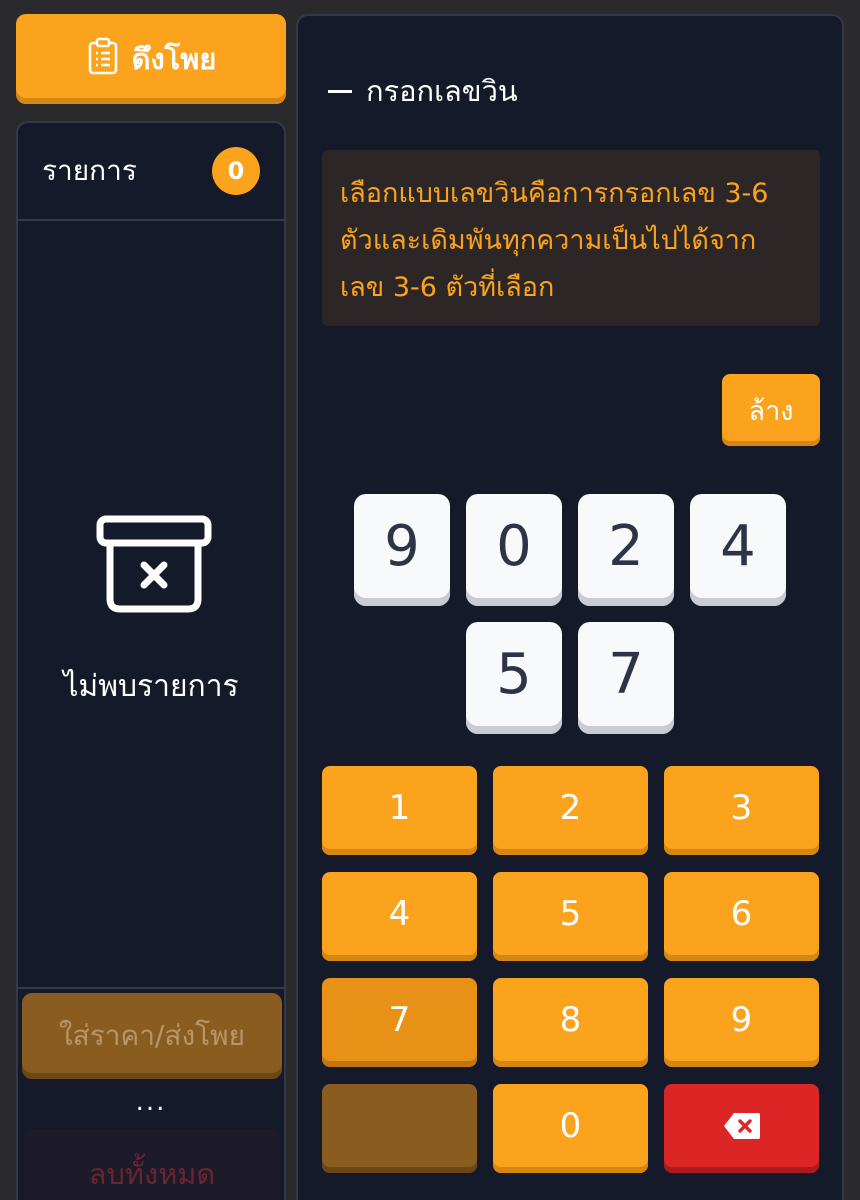 This screenshot has width=860, height=1200. I want to click on backspace-button, so click(741, 1128).